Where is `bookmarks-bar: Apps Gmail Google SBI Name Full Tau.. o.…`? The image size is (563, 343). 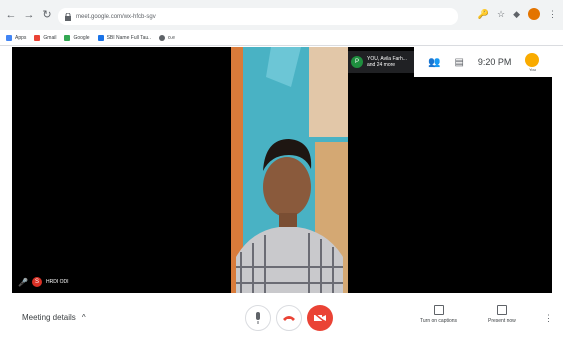
bookmarks-bar: Apps Gmail Google SBI Name Full Tau.. o.… is located at coordinates (281, 38).